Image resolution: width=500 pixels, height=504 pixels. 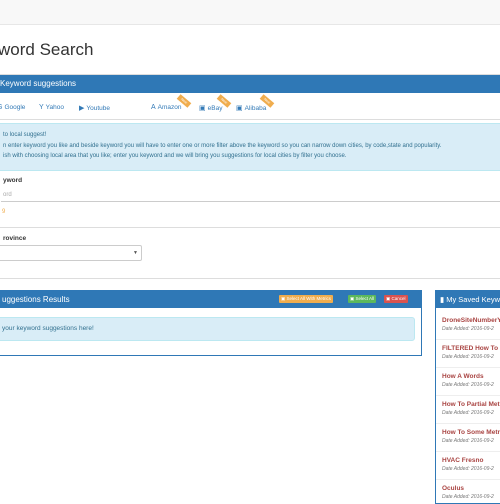 What do you see at coordinates (250, 195) in the screenshot?
I see `keyword-input: ord` at bounding box center [250, 195].